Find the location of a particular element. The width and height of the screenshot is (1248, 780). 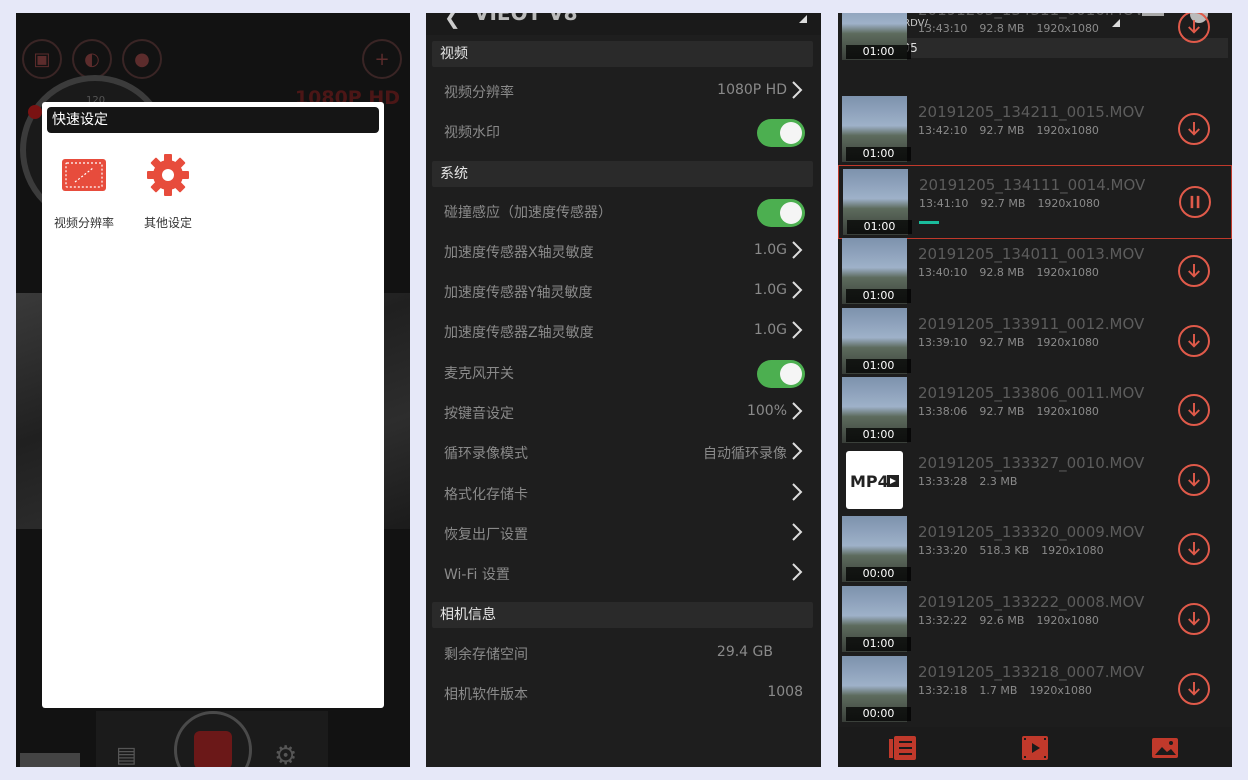

duration-label: 00:00 is located at coordinates (878, 714).